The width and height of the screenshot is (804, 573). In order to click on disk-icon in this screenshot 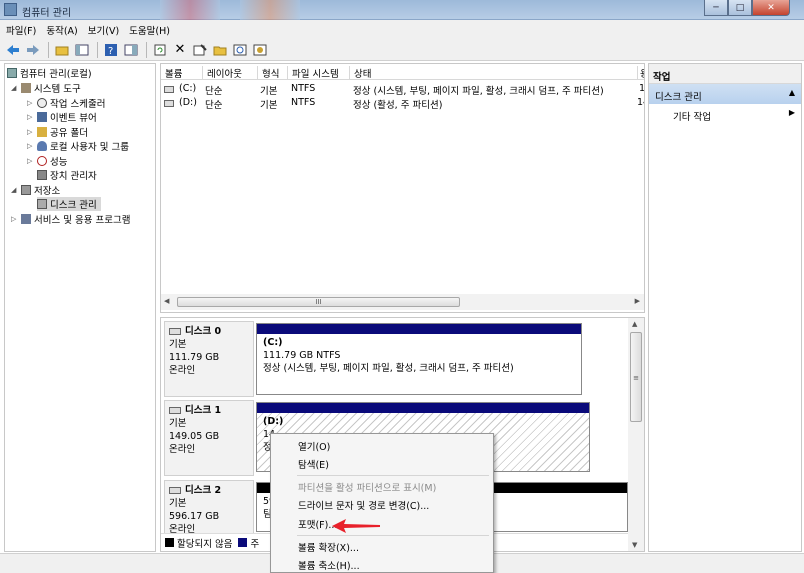, I will do `click(175, 410)`.